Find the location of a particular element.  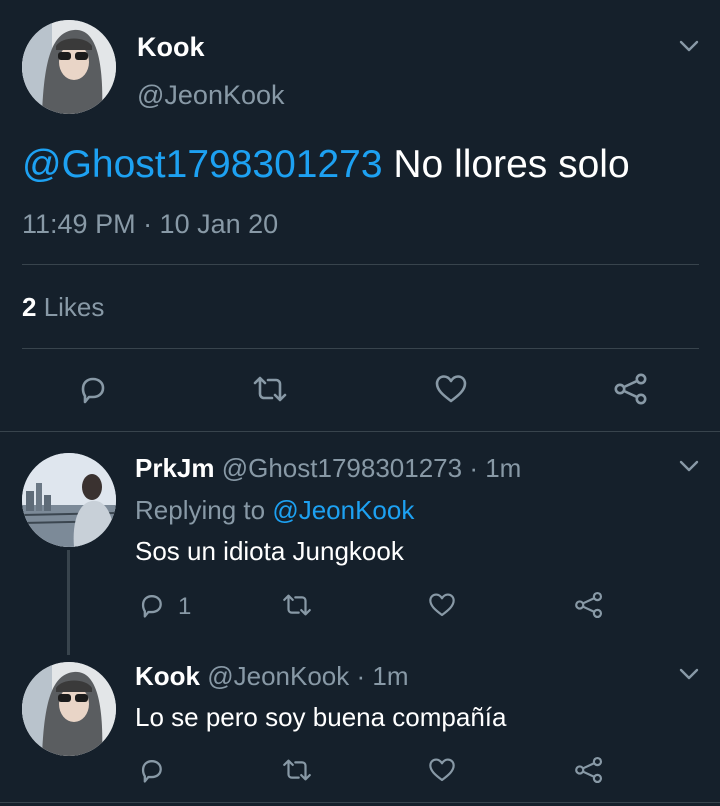

reply-text: Sos un idiota Jungkook is located at coordinates (269, 551).